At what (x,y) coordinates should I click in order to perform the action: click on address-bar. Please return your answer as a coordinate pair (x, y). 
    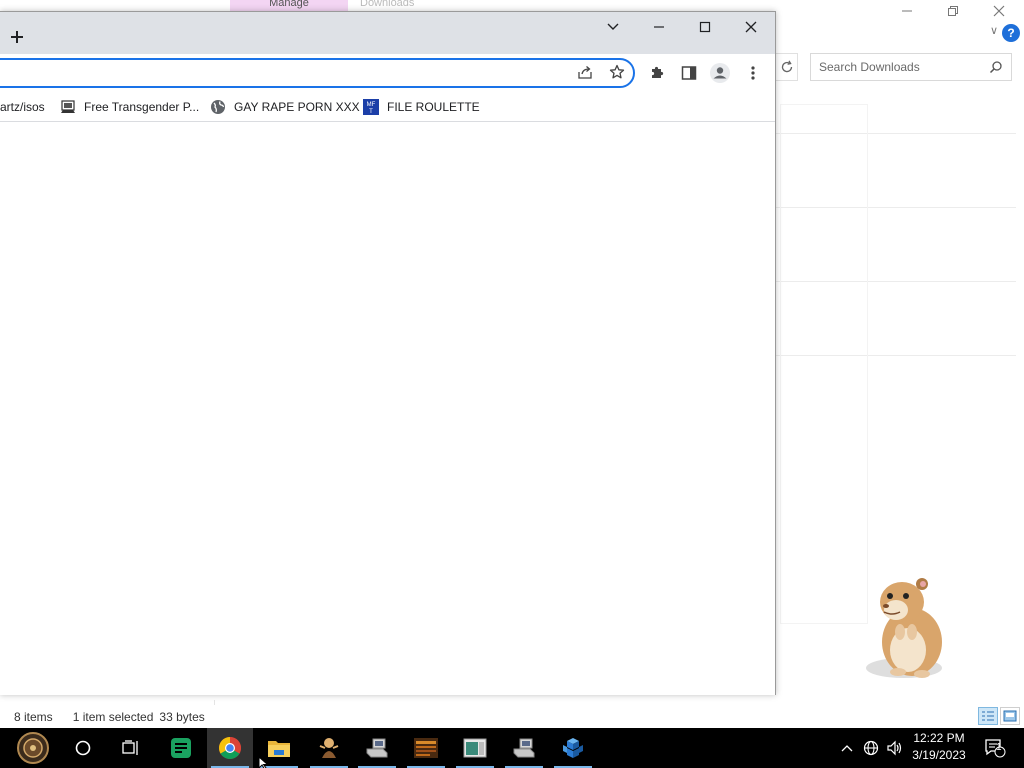
    Looking at the image, I should click on (317, 73).